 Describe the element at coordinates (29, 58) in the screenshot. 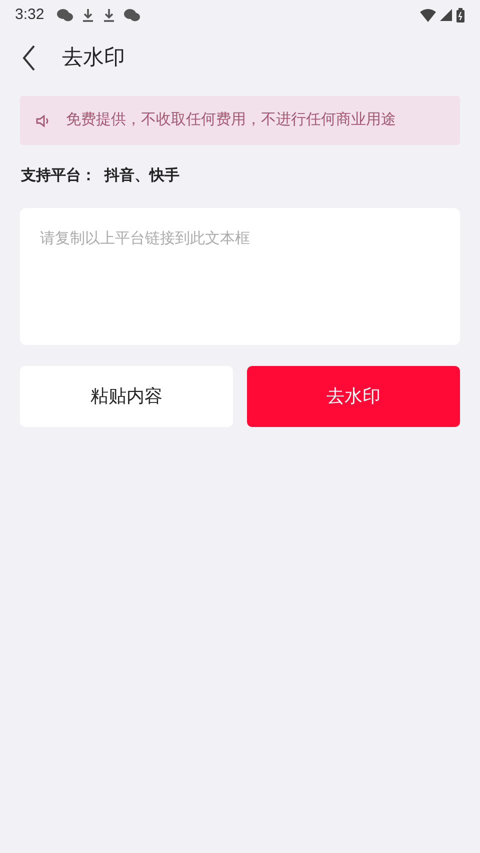

I see `back-icon` at that location.